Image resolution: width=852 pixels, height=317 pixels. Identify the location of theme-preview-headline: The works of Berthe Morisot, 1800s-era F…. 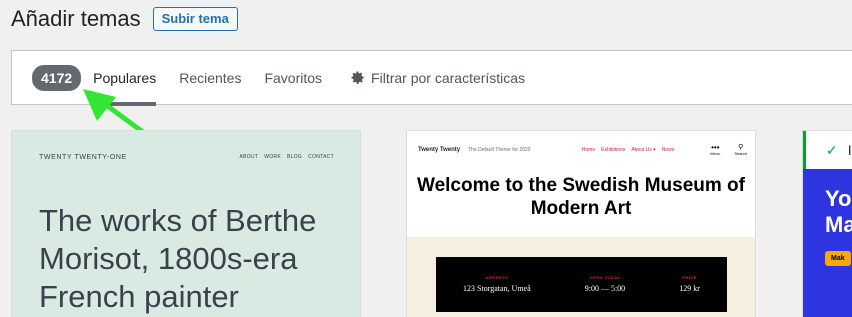
(178, 258).